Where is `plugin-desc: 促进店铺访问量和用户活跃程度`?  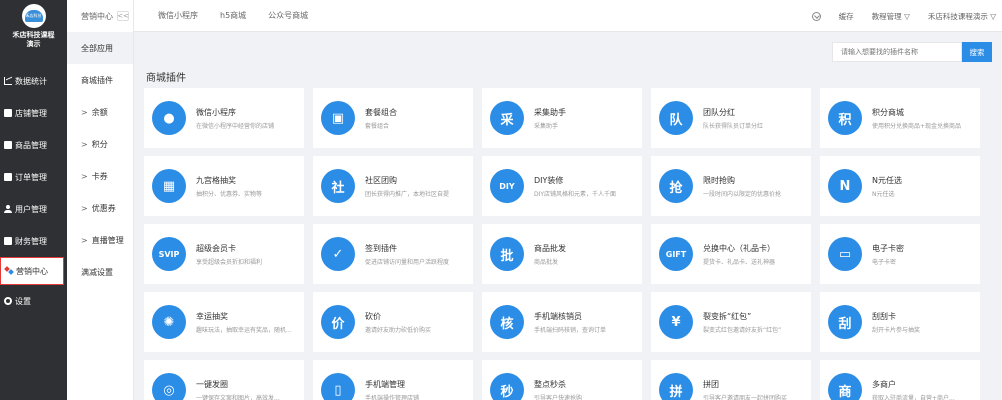 plugin-desc: 促进店铺访问量和用户活跃程度 is located at coordinates (407, 262).